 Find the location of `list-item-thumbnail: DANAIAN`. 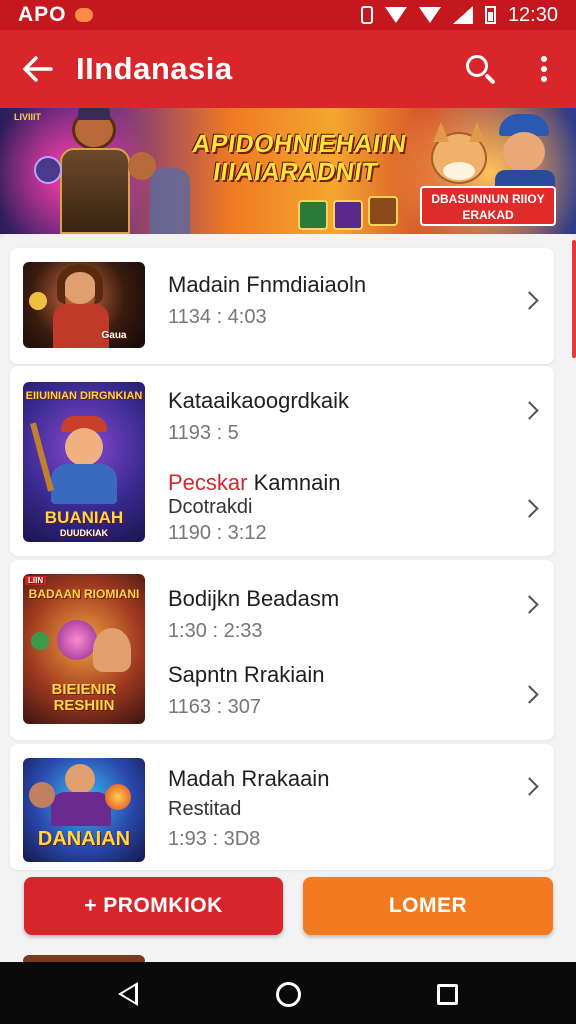

list-item-thumbnail: DANAIAN is located at coordinates (84, 810).